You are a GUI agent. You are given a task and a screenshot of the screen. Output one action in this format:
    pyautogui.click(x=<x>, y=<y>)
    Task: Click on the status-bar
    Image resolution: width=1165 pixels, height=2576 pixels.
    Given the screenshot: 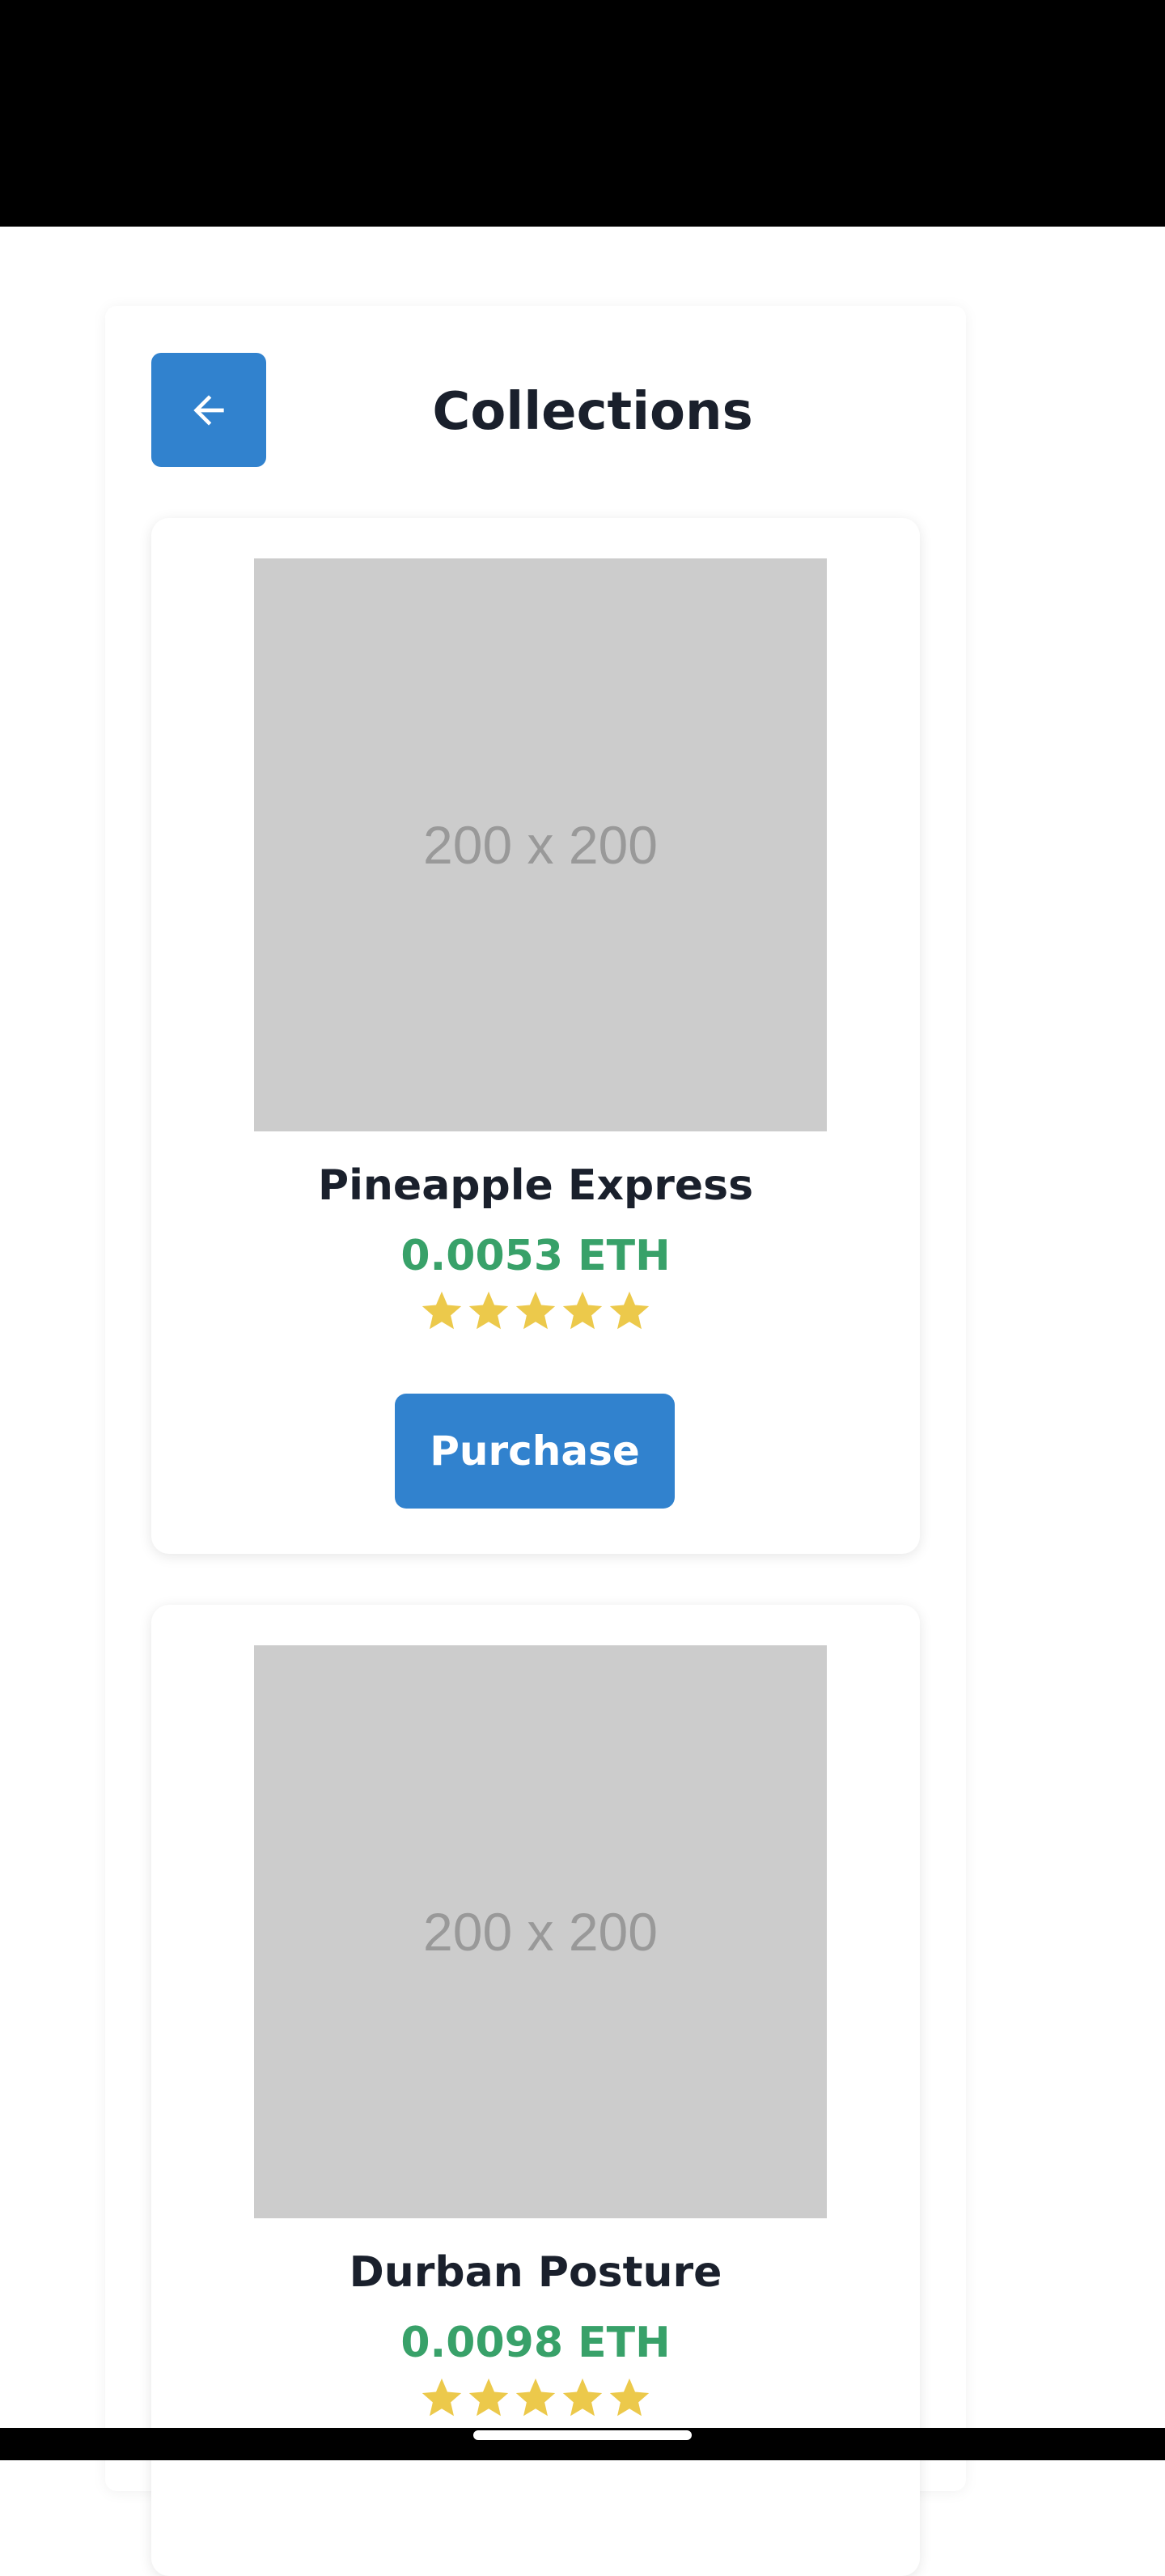 What is the action you would take?
    pyautogui.click(x=583, y=113)
    